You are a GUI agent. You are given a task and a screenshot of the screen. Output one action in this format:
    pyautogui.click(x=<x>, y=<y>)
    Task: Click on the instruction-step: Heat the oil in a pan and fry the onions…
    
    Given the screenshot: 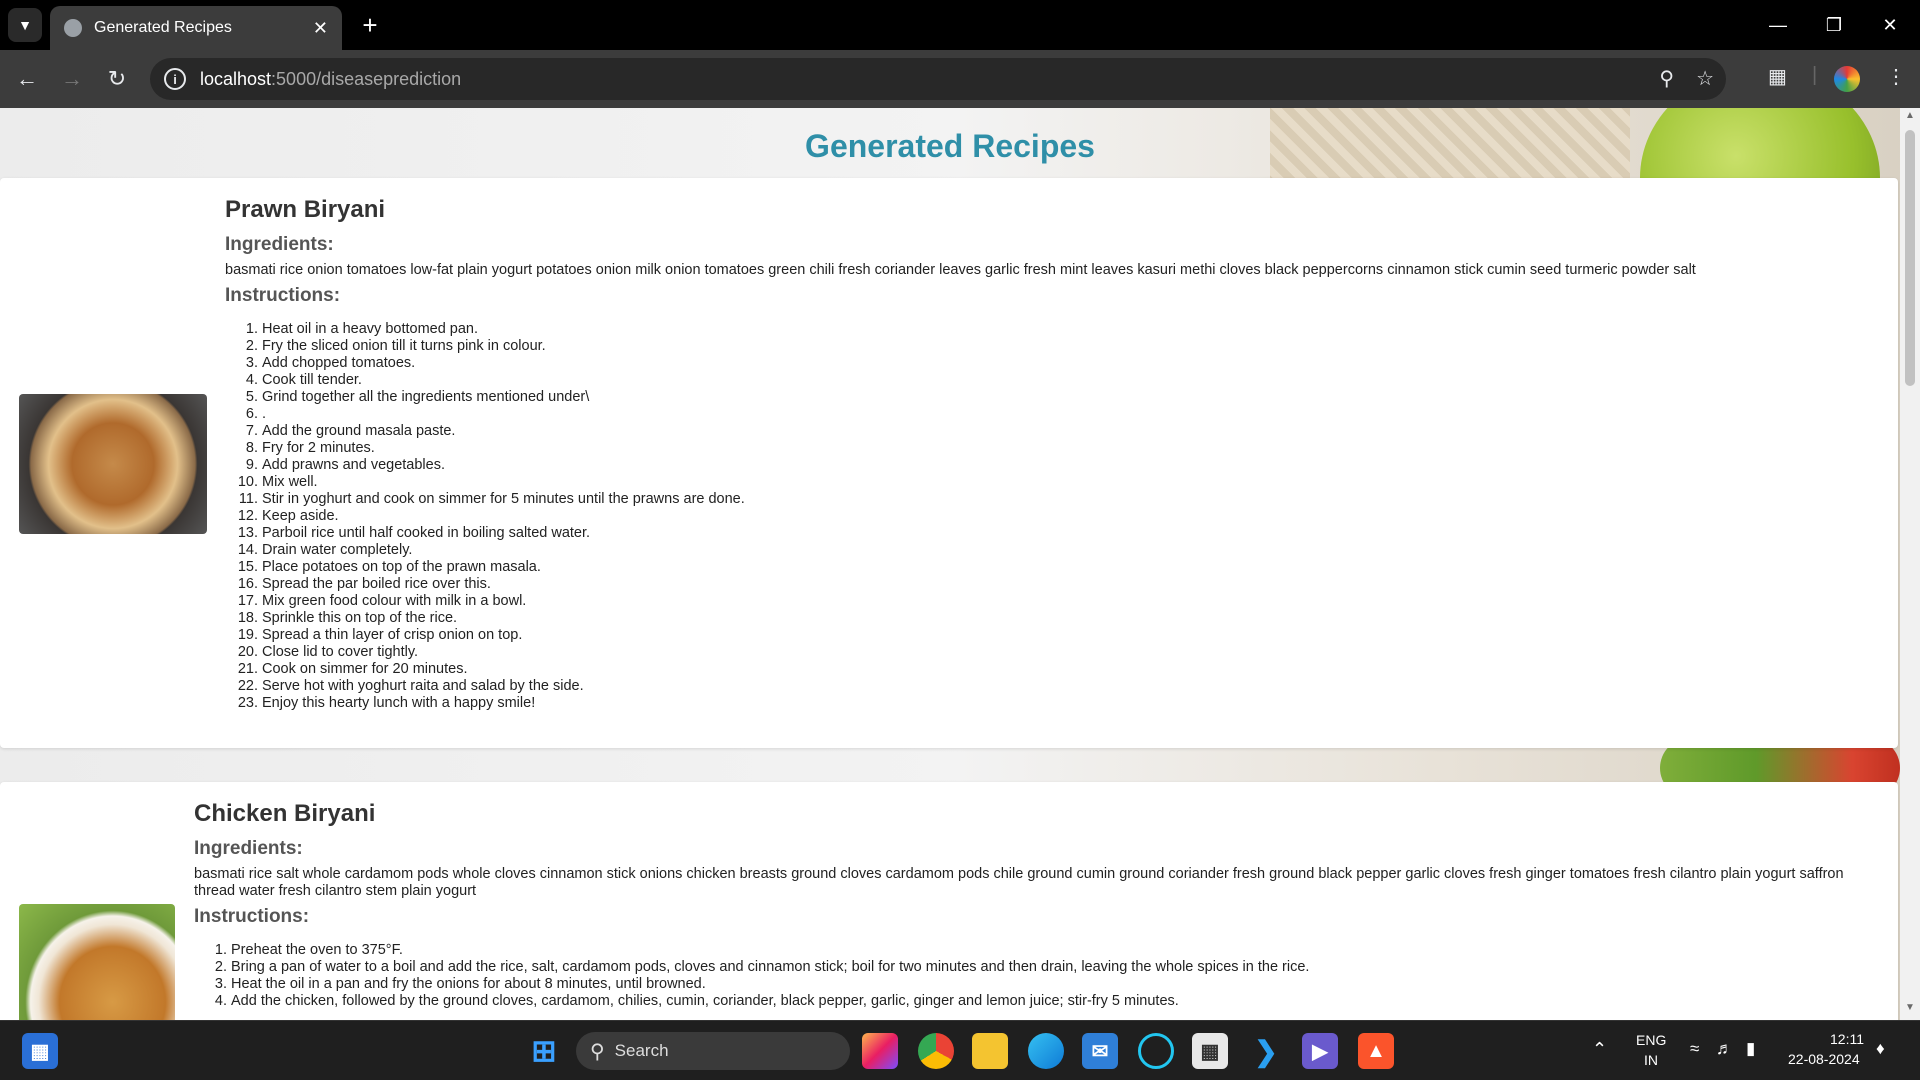 What is the action you would take?
    pyautogui.click(x=1044, y=984)
    